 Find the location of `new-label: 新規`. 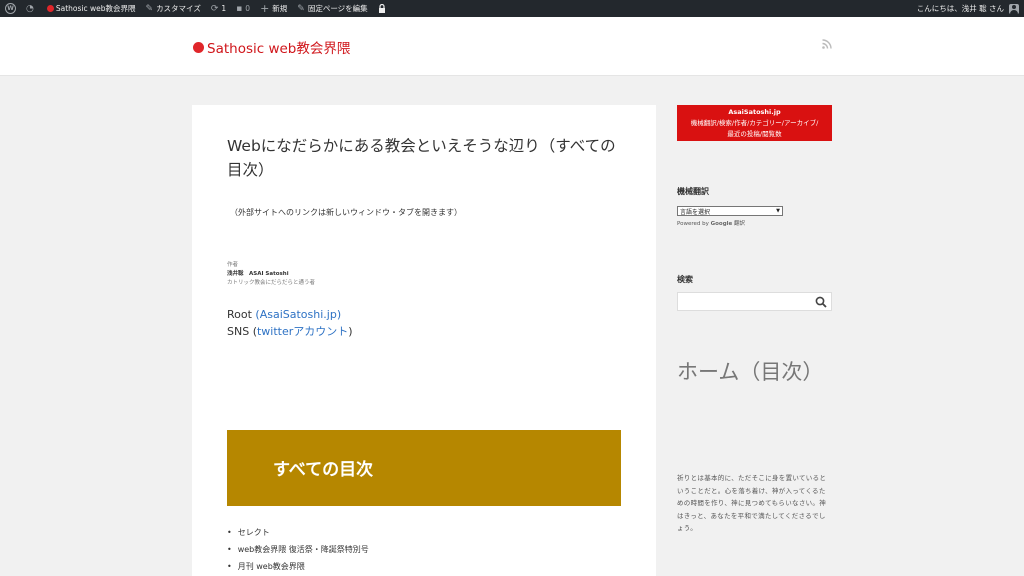

new-label: 新規 is located at coordinates (280, 8).